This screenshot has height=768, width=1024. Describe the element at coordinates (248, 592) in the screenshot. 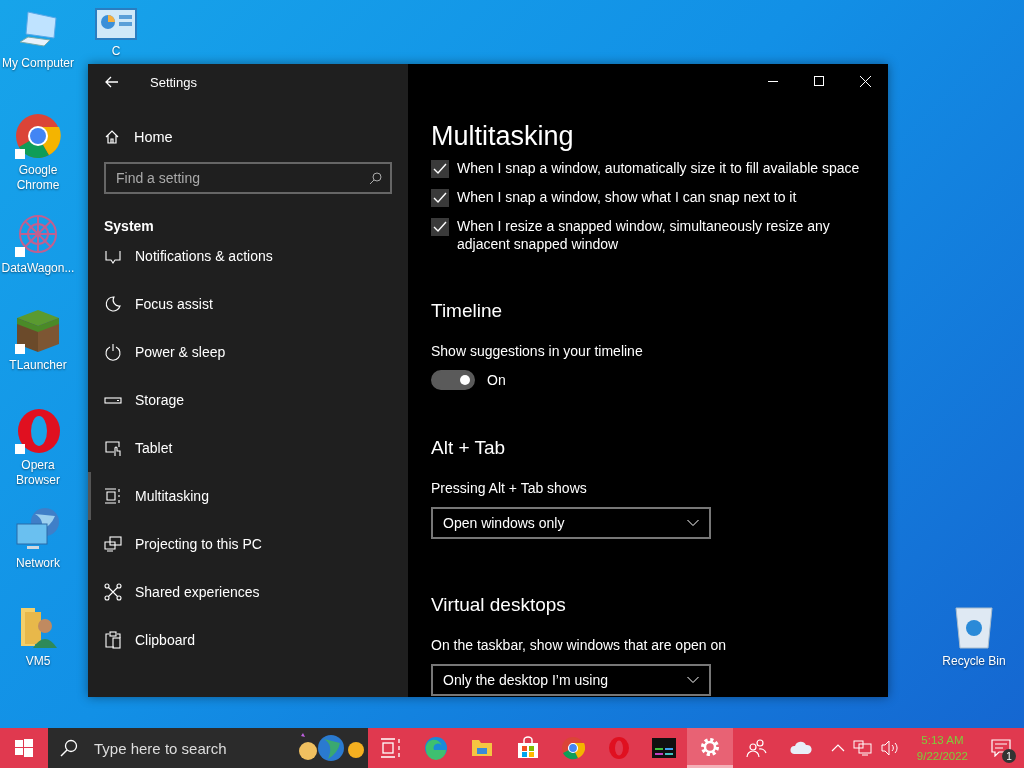

I see `nav-item: Shared experiences` at that location.